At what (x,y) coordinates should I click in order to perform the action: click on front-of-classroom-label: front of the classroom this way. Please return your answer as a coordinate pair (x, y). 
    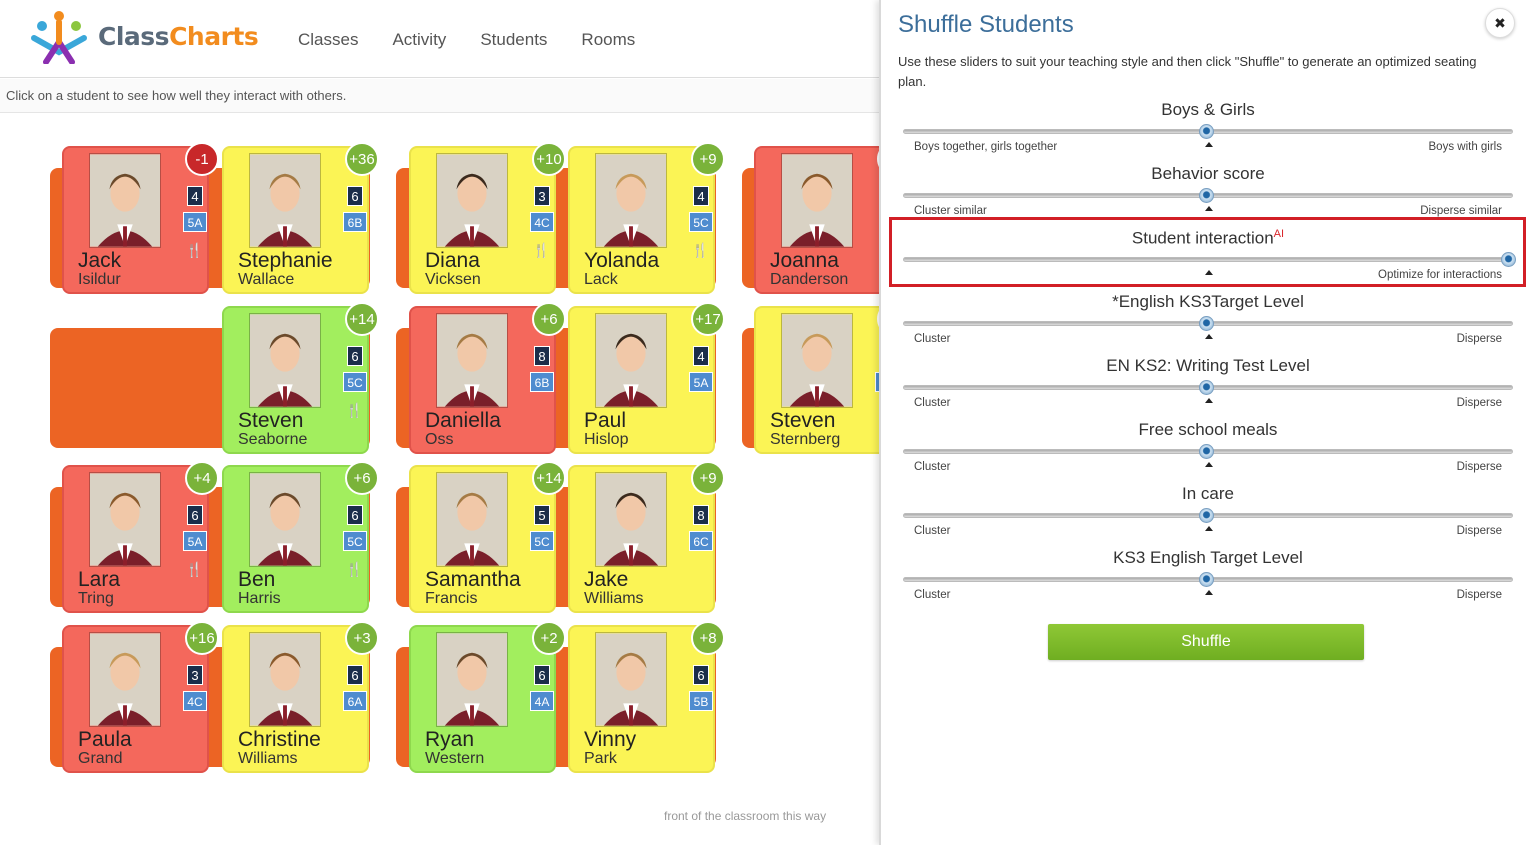
    Looking at the image, I should click on (745, 816).